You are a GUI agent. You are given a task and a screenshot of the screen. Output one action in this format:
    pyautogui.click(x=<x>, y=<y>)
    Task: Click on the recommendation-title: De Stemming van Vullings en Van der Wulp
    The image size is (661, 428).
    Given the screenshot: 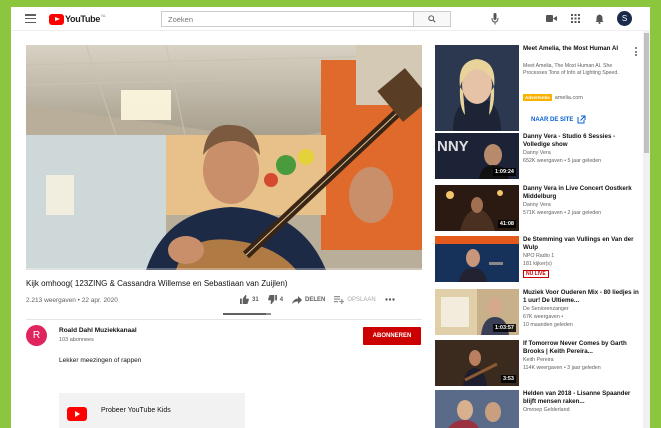 What is the action you would take?
    pyautogui.click(x=578, y=243)
    